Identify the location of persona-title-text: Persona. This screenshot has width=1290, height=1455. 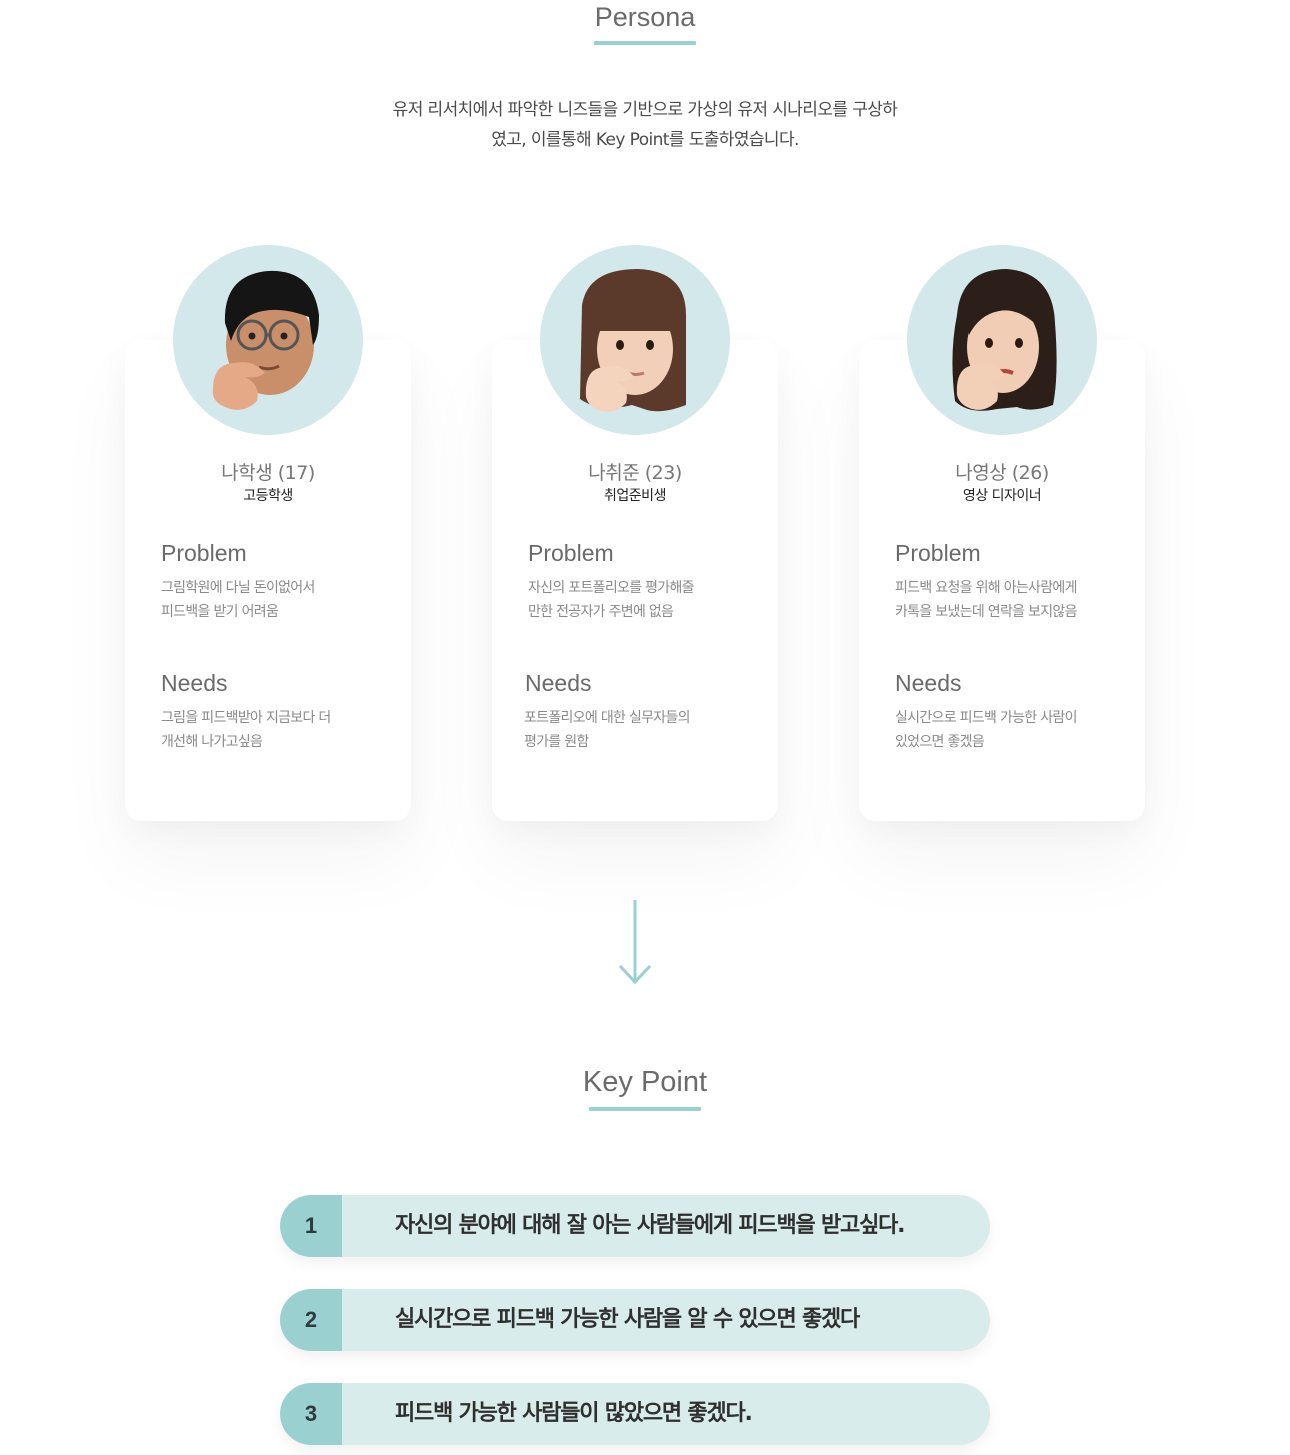
(645, 17).